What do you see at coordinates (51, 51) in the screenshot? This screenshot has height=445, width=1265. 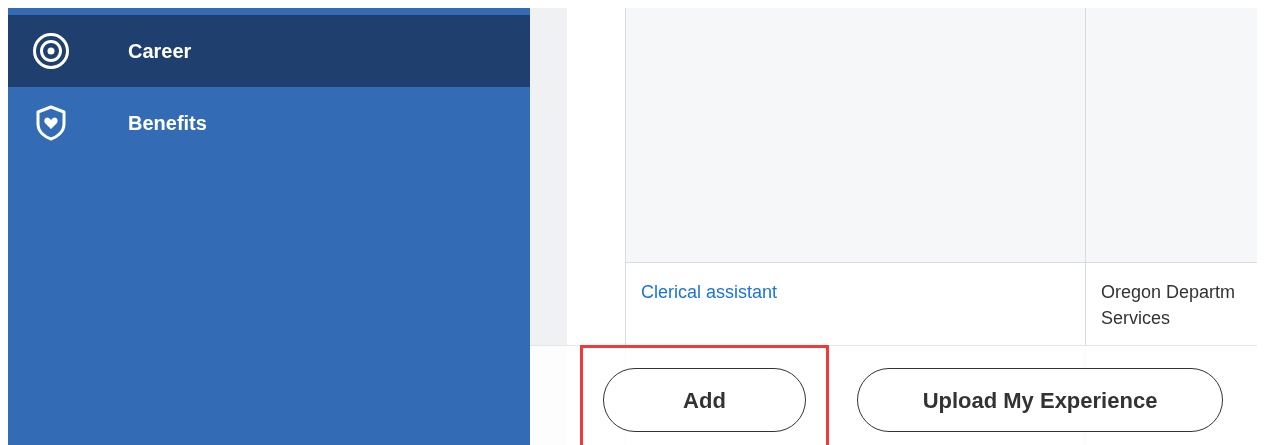 I see `target-icon` at bounding box center [51, 51].